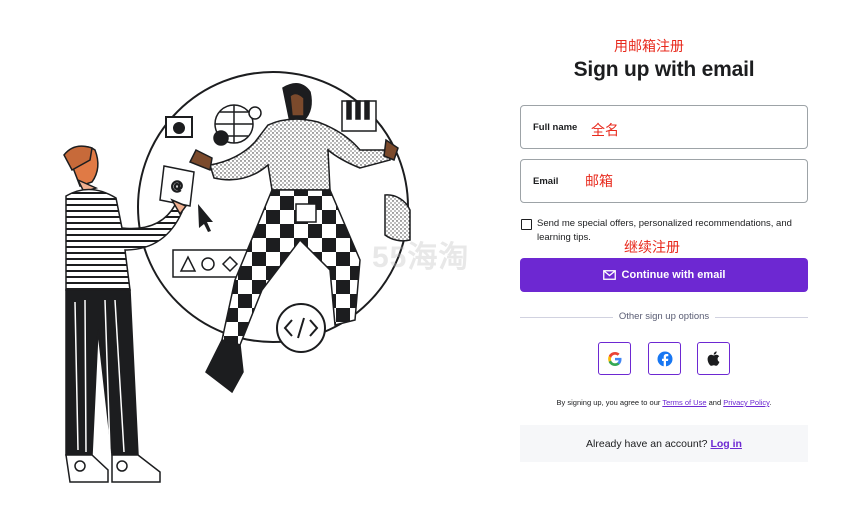 The height and width of the screenshot is (511, 860). What do you see at coordinates (608, 402) in the screenshot?
I see `terms-prefix: By signing up, you agree to our` at bounding box center [608, 402].